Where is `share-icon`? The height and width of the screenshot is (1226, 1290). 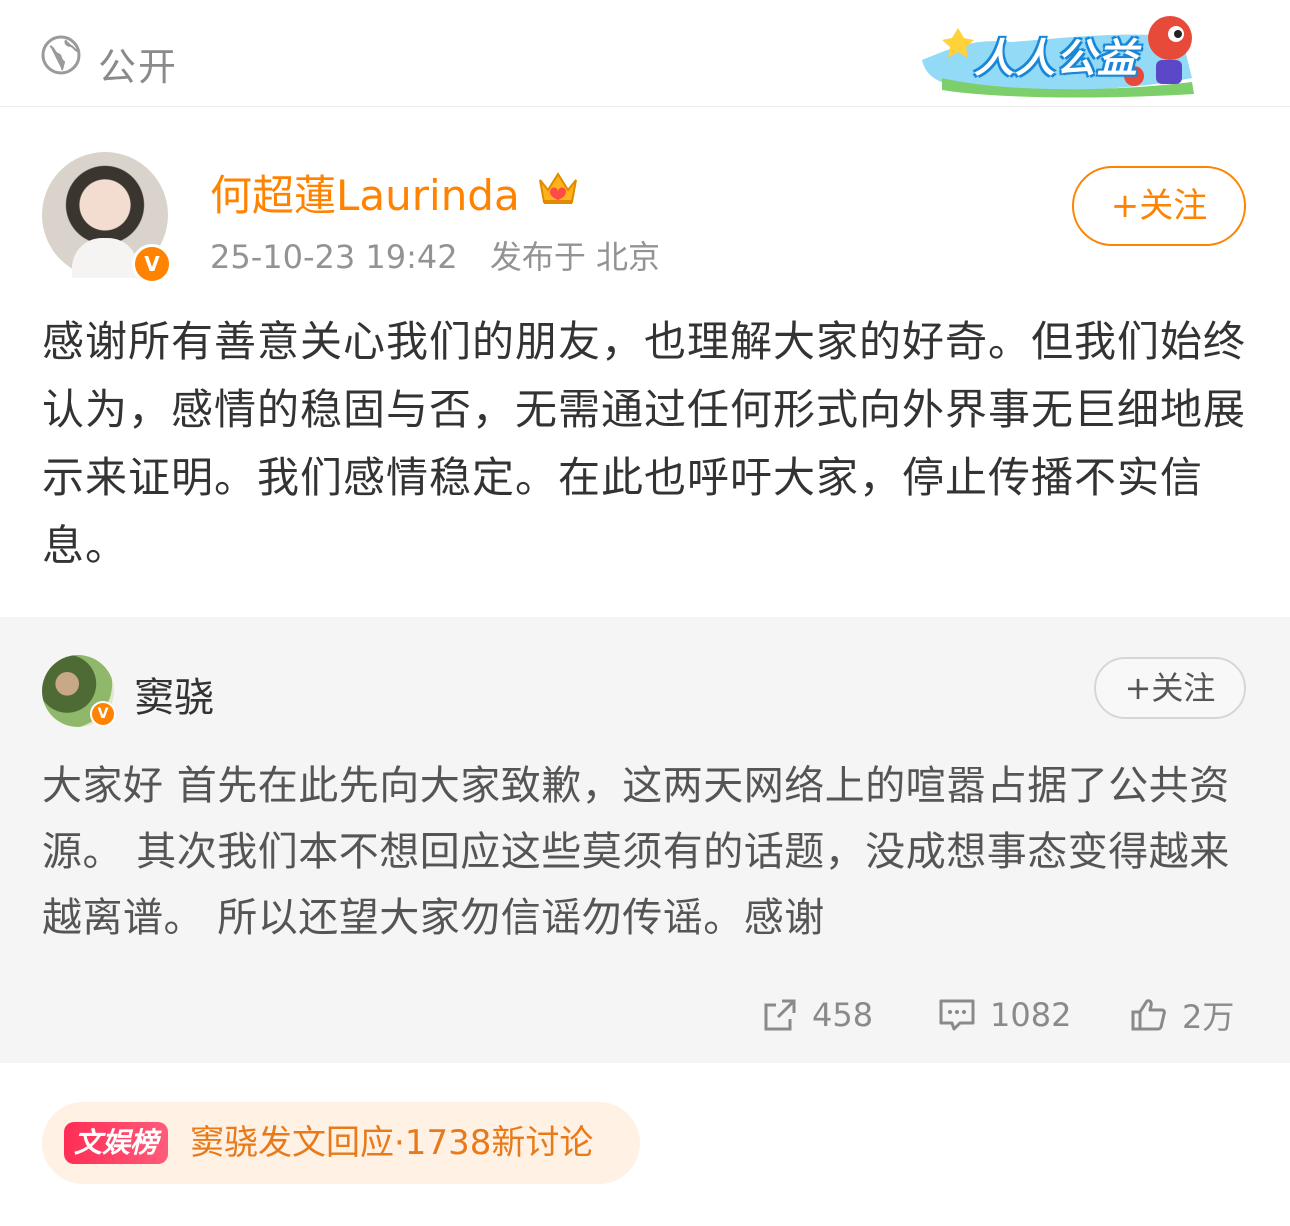
share-icon is located at coordinates (780, 1015).